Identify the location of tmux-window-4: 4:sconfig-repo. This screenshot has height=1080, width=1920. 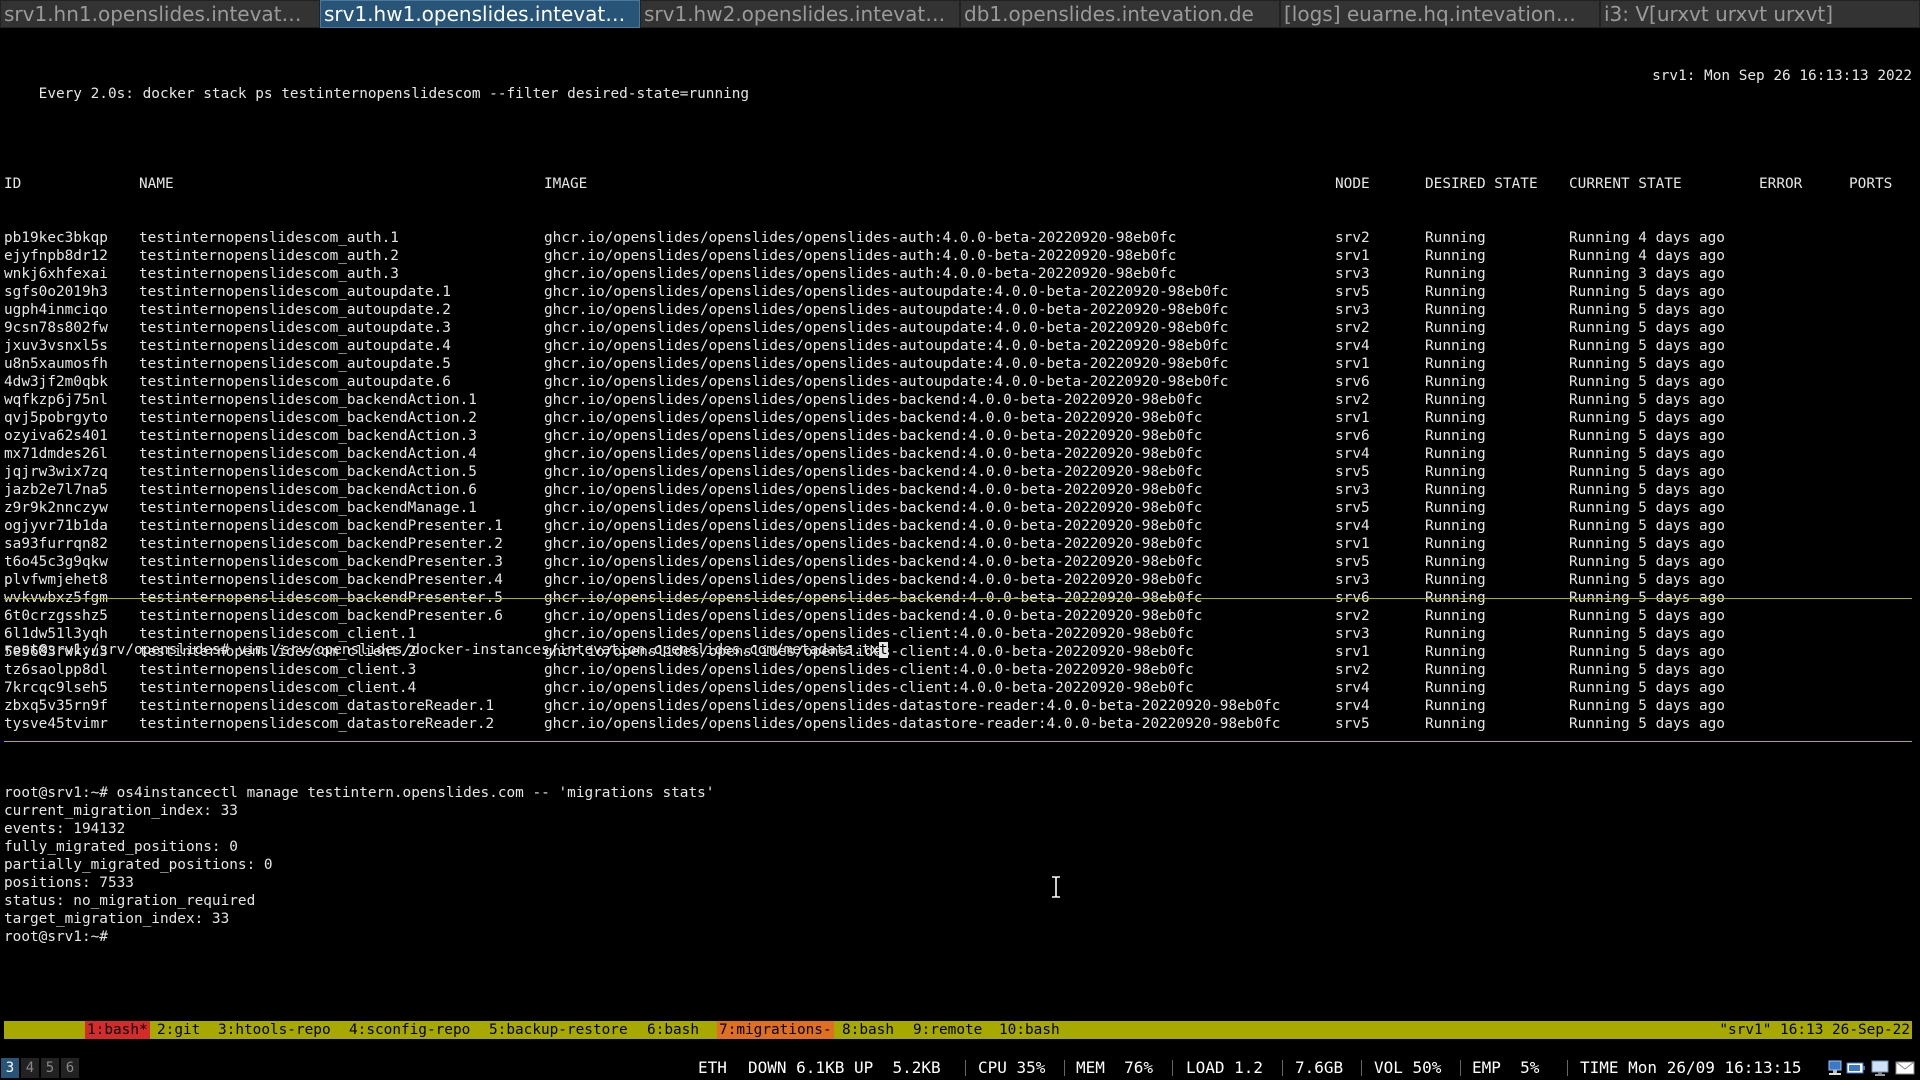
(409, 1030).